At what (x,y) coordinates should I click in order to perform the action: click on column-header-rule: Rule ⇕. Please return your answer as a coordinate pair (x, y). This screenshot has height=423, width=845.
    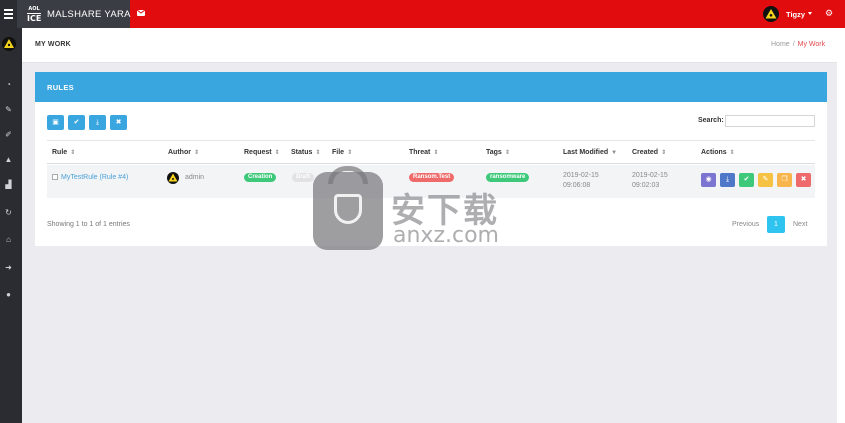
    Looking at the image, I should click on (63, 152).